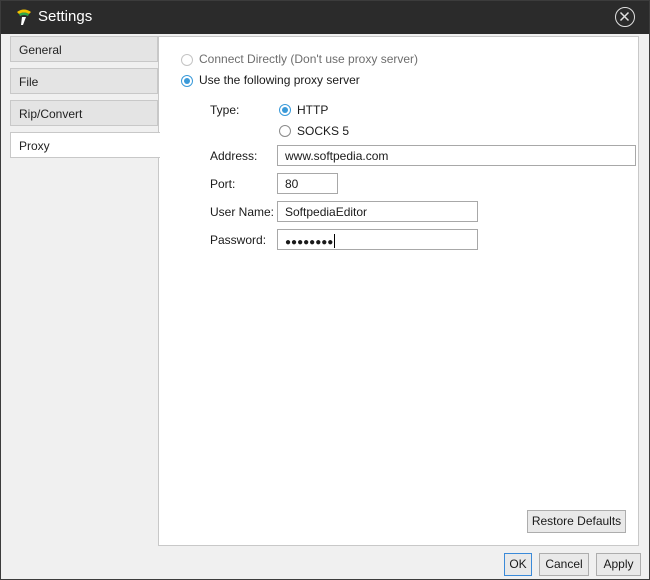 This screenshot has width=650, height=580. What do you see at coordinates (337, 156) in the screenshot?
I see `address-value: www.softpedia.com` at bounding box center [337, 156].